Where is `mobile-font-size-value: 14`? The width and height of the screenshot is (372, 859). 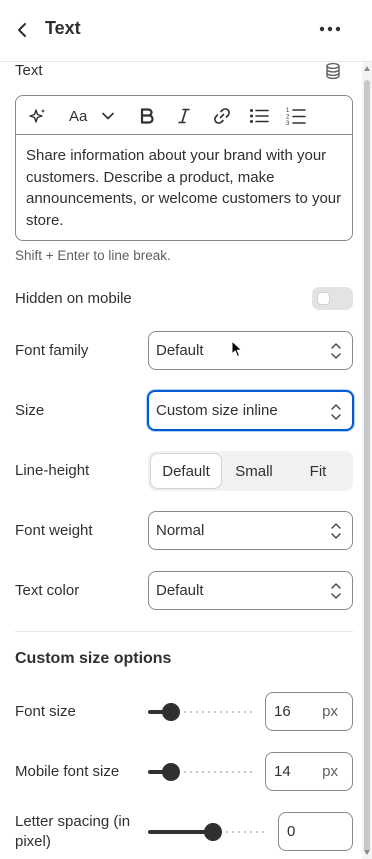
mobile-font-size-value: 14 is located at coordinates (282, 771).